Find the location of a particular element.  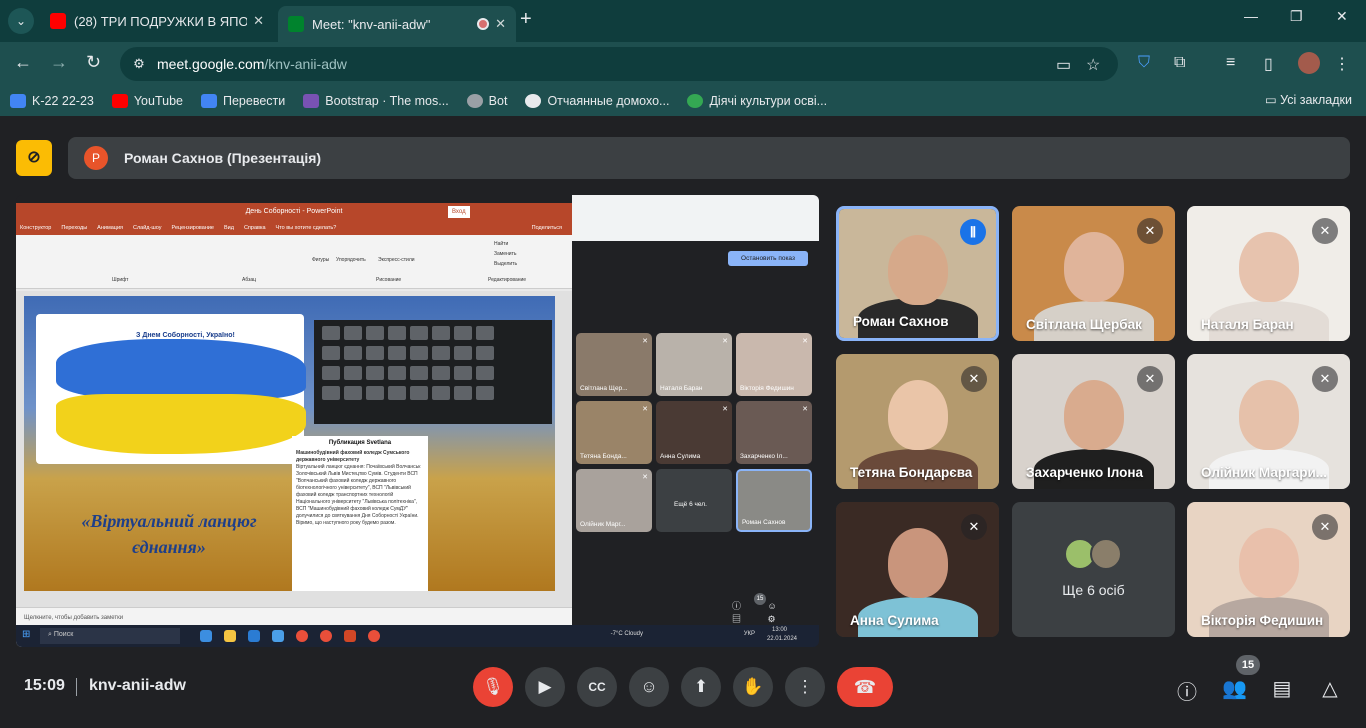

emoji-icon: ☺ is located at coordinates (649, 686).